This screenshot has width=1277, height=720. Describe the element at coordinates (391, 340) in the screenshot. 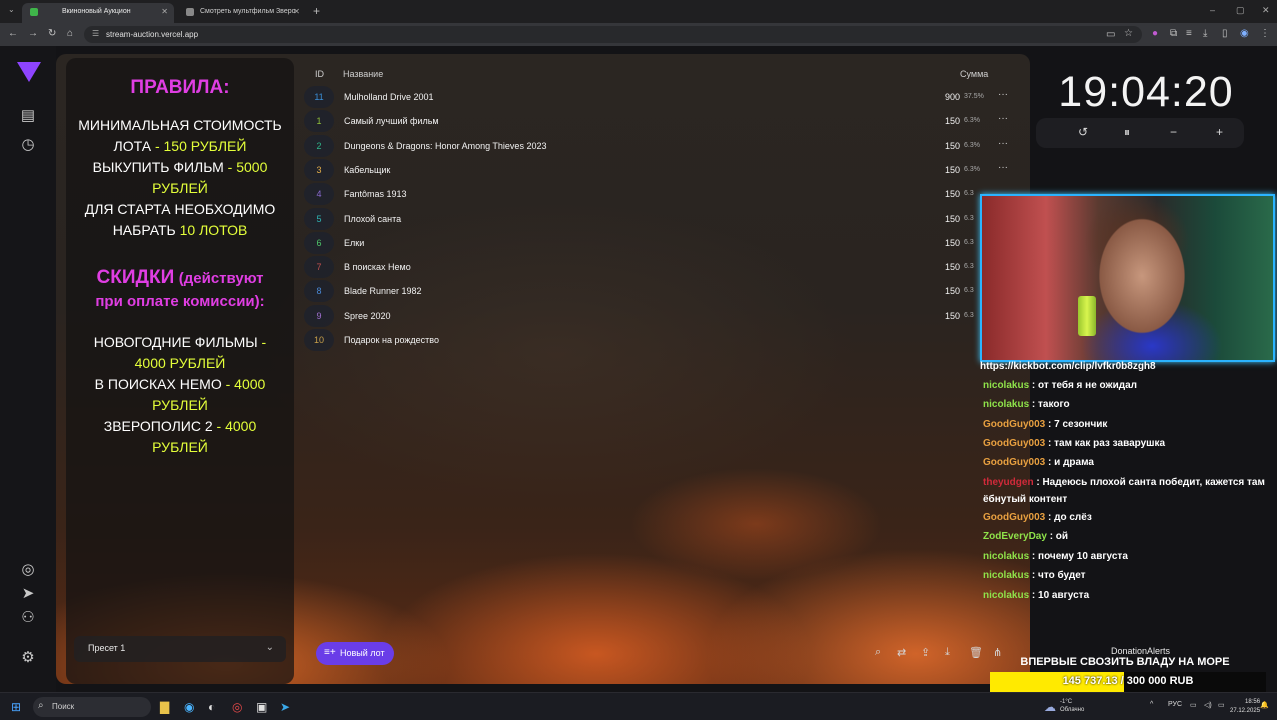

I see `lot-name: Подарок на рождество` at that location.